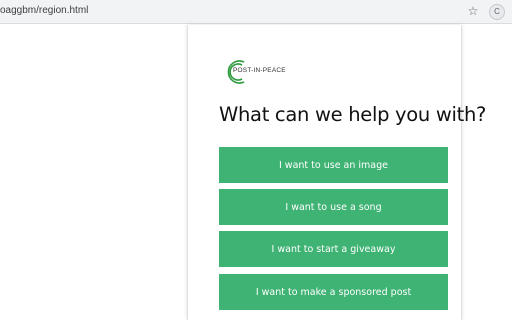 This screenshot has width=512, height=320. I want to click on sponsored-post-button: I want to make a sponsored post, so click(333, 292).